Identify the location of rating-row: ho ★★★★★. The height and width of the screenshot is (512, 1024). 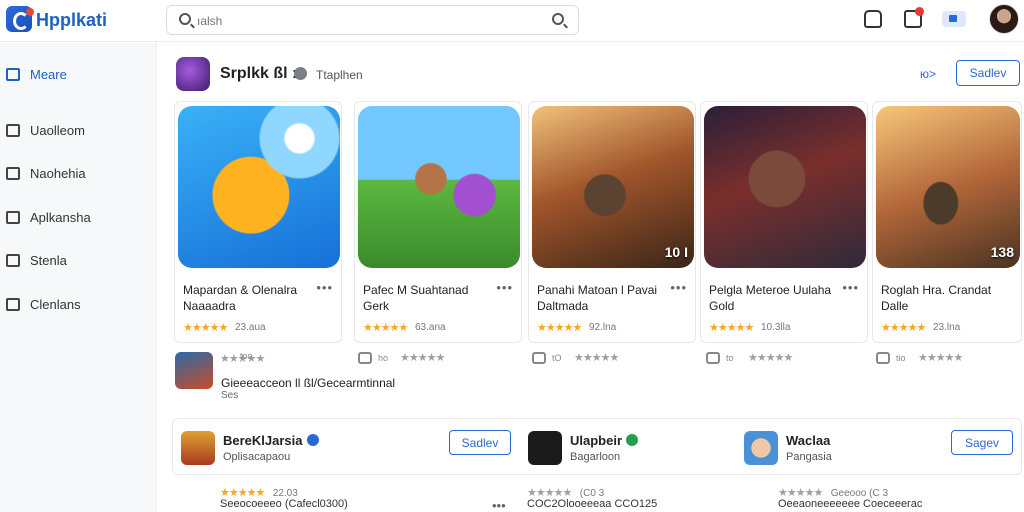
(428, 360).